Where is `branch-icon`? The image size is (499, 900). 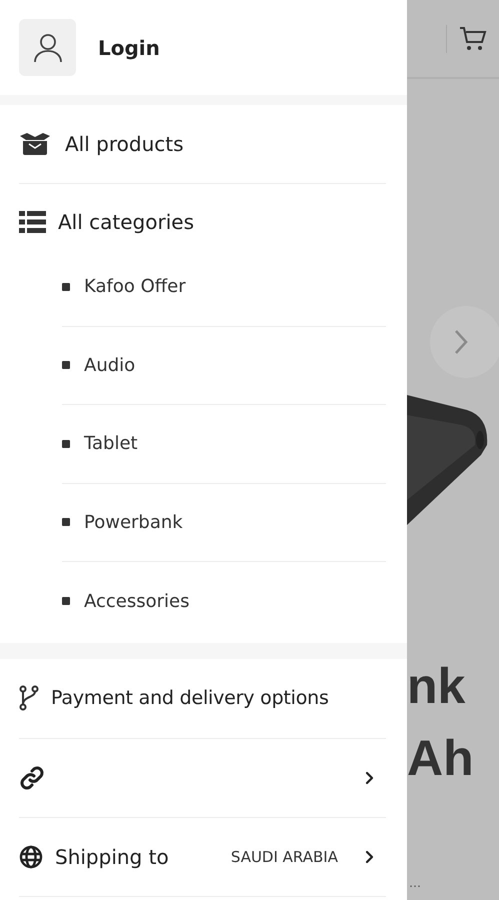 branch-icon is located at coordinates (29, 698).